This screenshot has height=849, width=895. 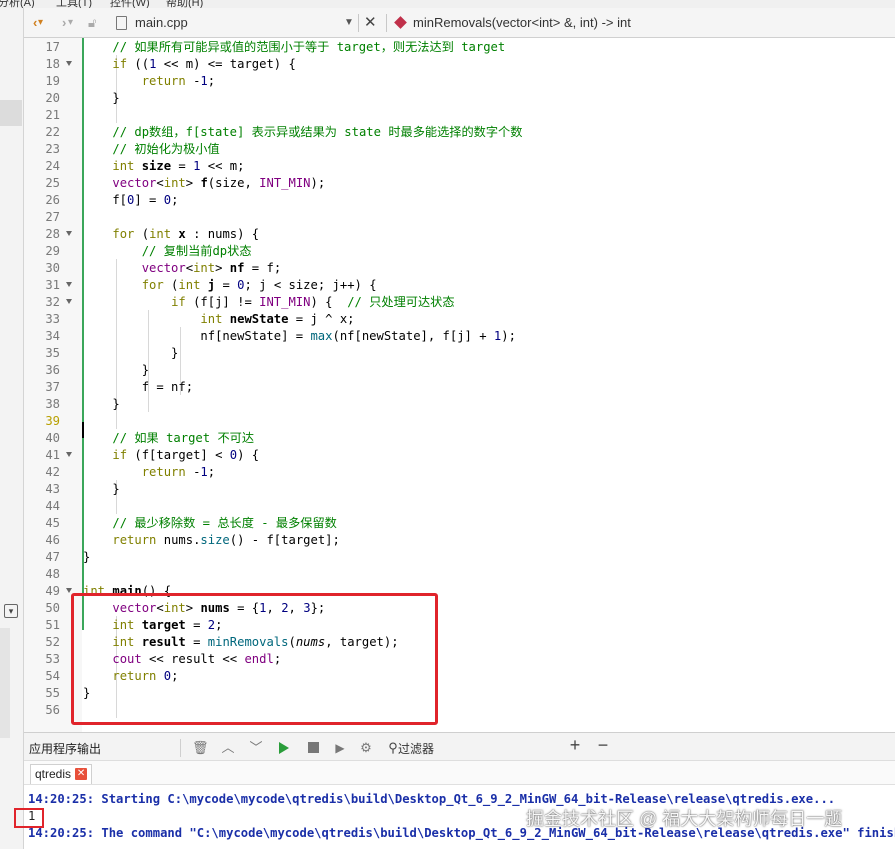 I want to click on add-icon: +, so click(x=575, y=745).